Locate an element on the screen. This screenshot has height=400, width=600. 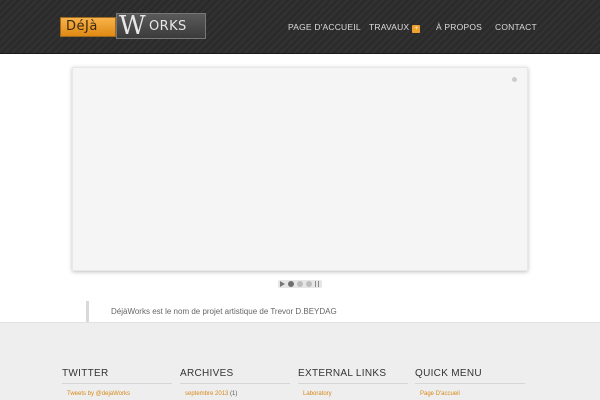
nav-home: PAGE D'ACCUEIL is located at coordinates (324, 27).